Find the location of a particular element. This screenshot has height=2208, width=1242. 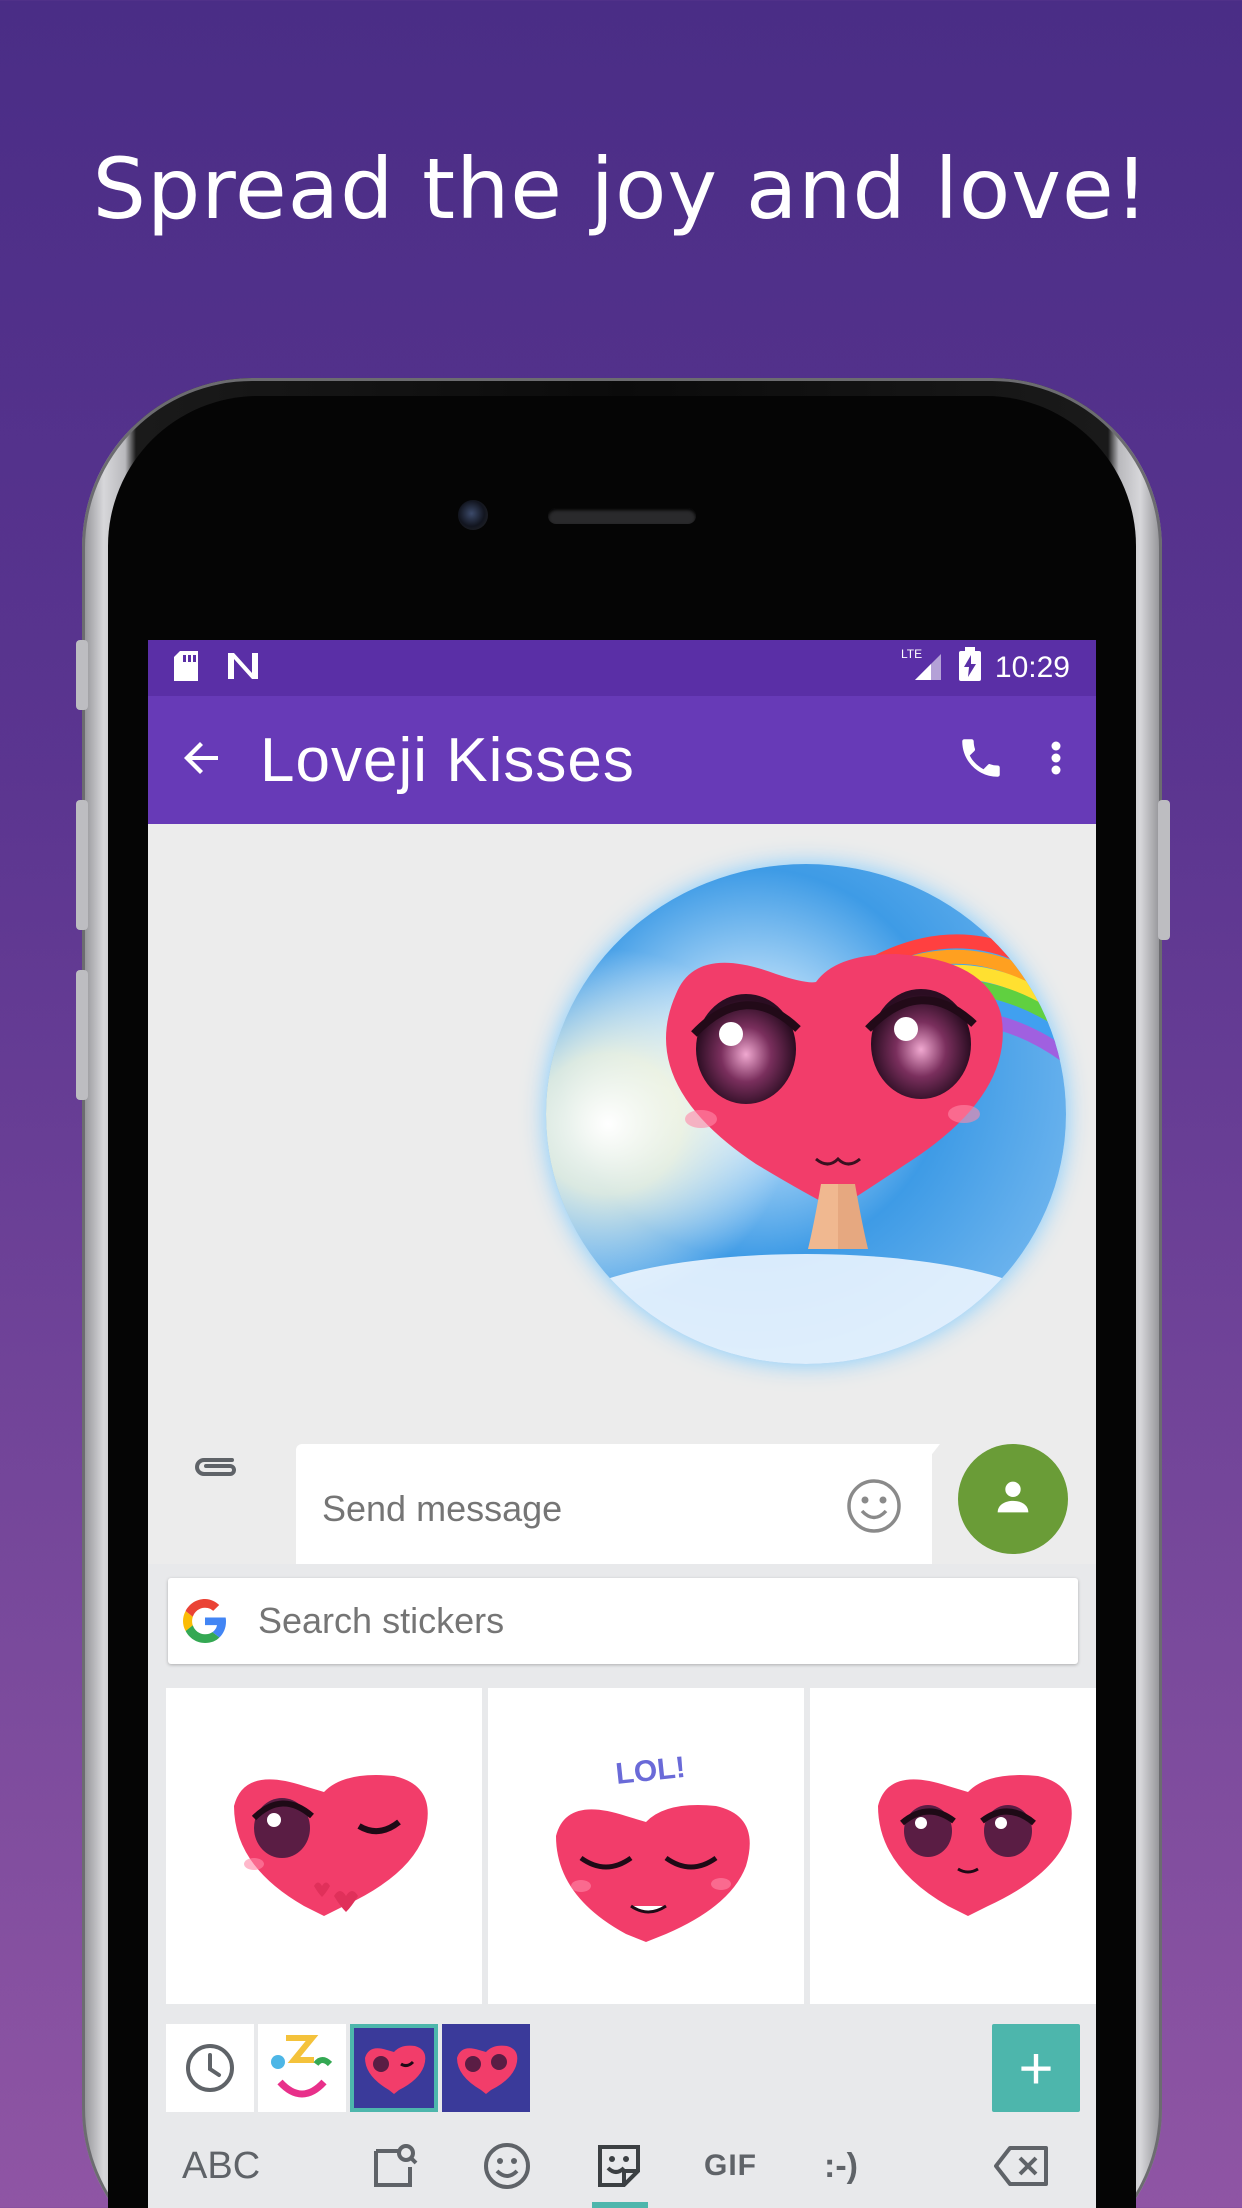

status-time: 10:29 is located at coordinates (1032, 667).